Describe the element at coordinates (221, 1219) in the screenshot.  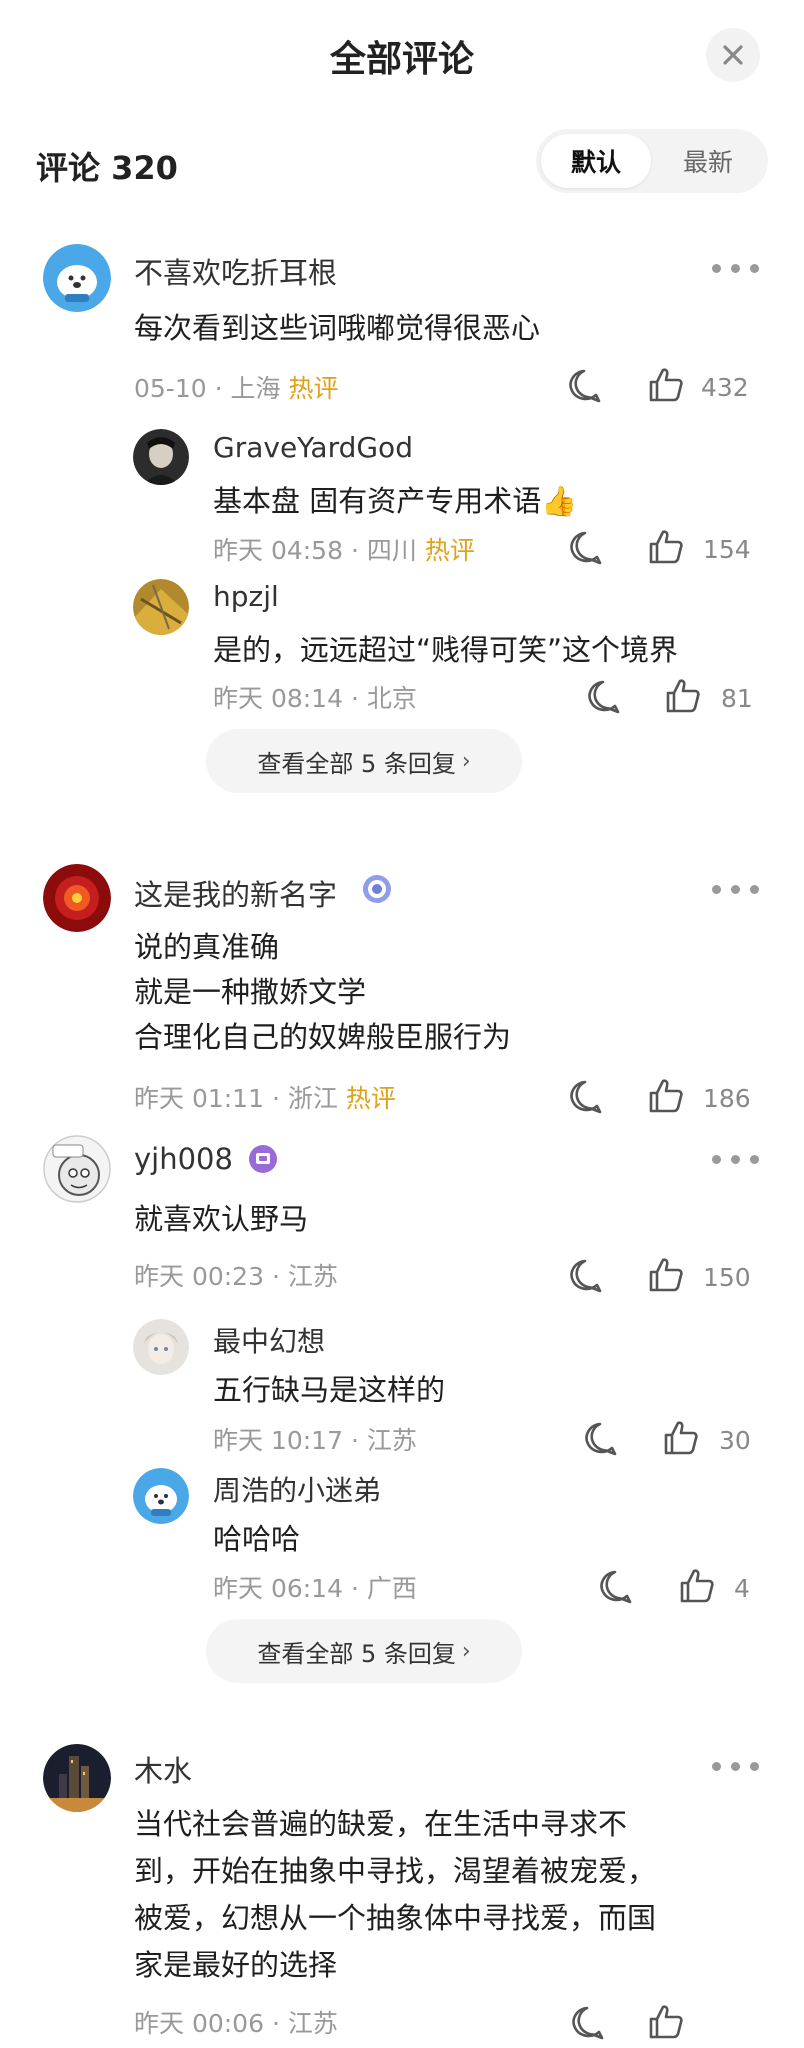
I see `comment-text: 就喜欢认野马` at that location.